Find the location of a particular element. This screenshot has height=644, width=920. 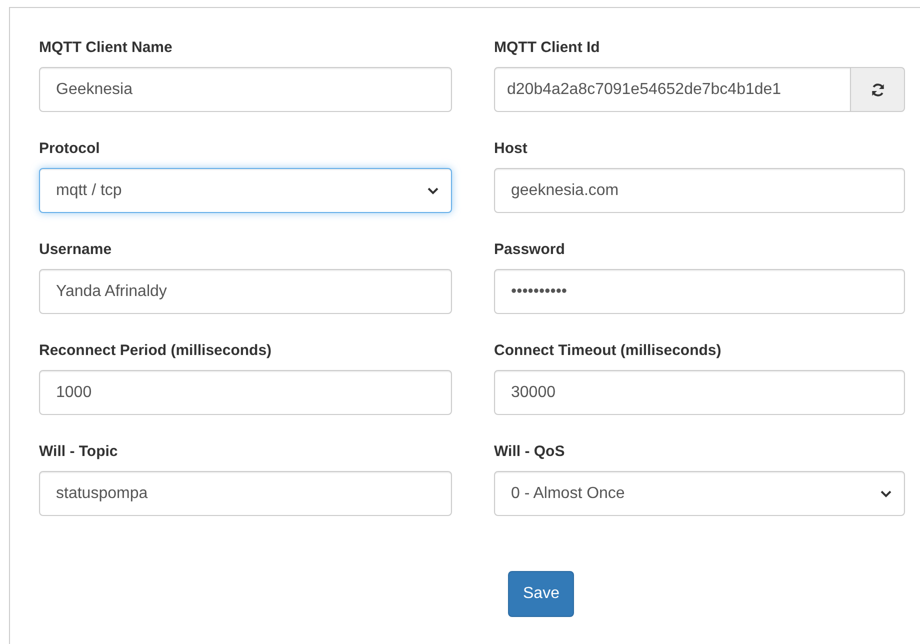

field-label: Will - Topic is located at coordinates (78, 452).